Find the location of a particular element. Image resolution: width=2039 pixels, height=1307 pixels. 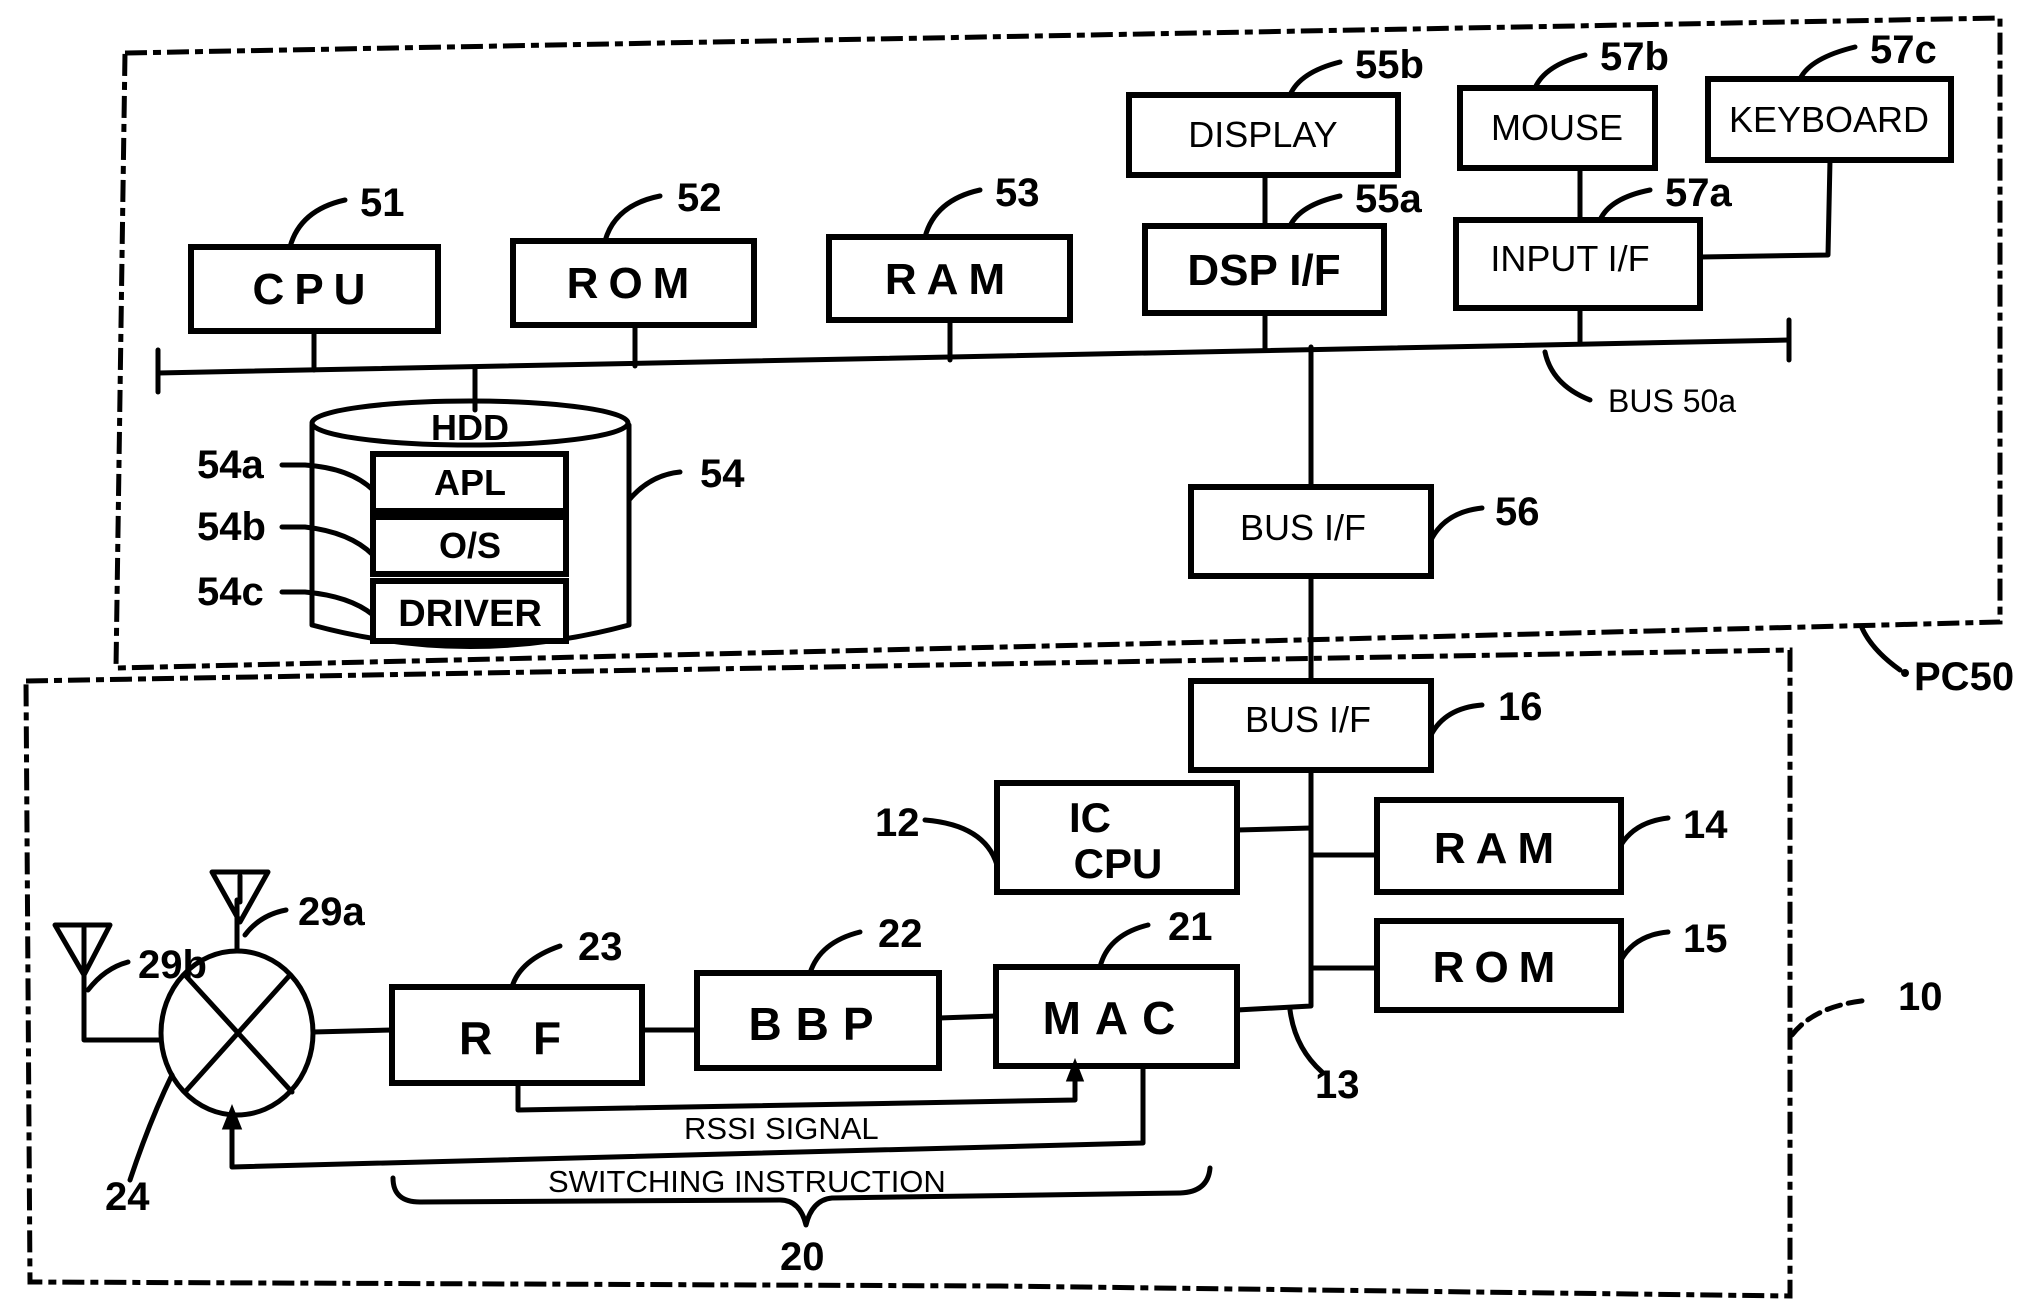

card-ic-cpu-ref: 12 is located at coordinates (897, 823).